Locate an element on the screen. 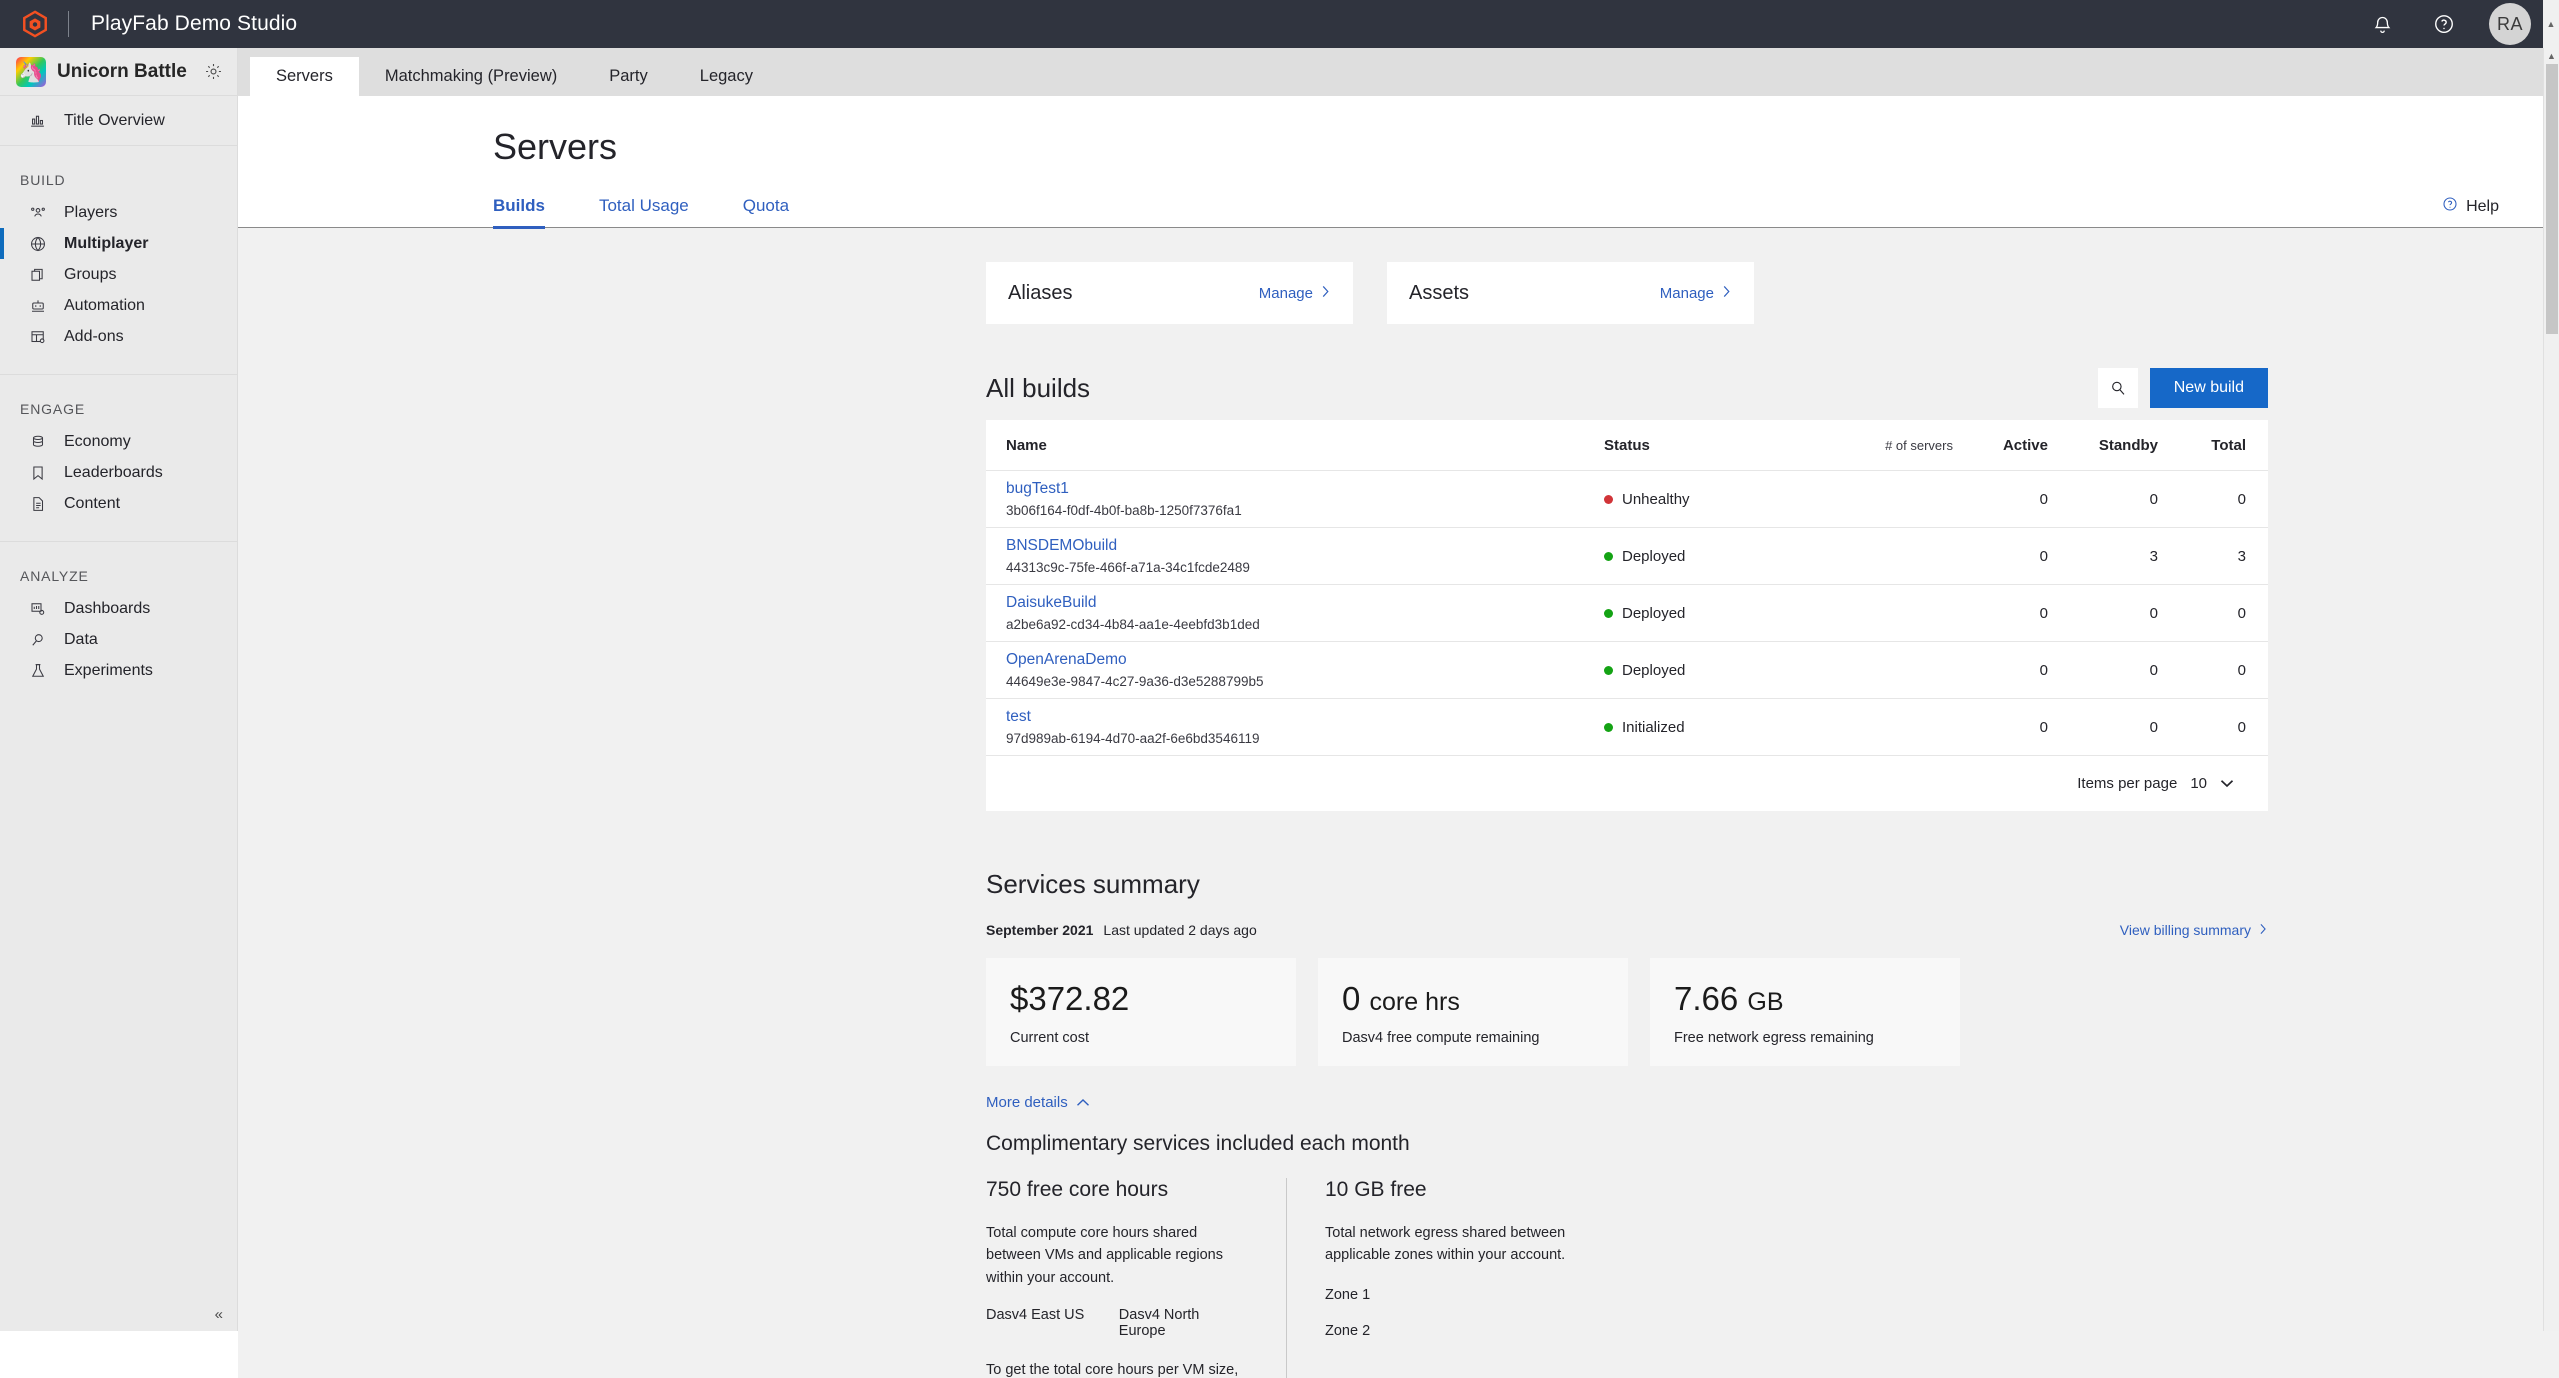 The image size is (2559, 1378). more-details-toggle: More details is located at coordinates (1038, 1102).